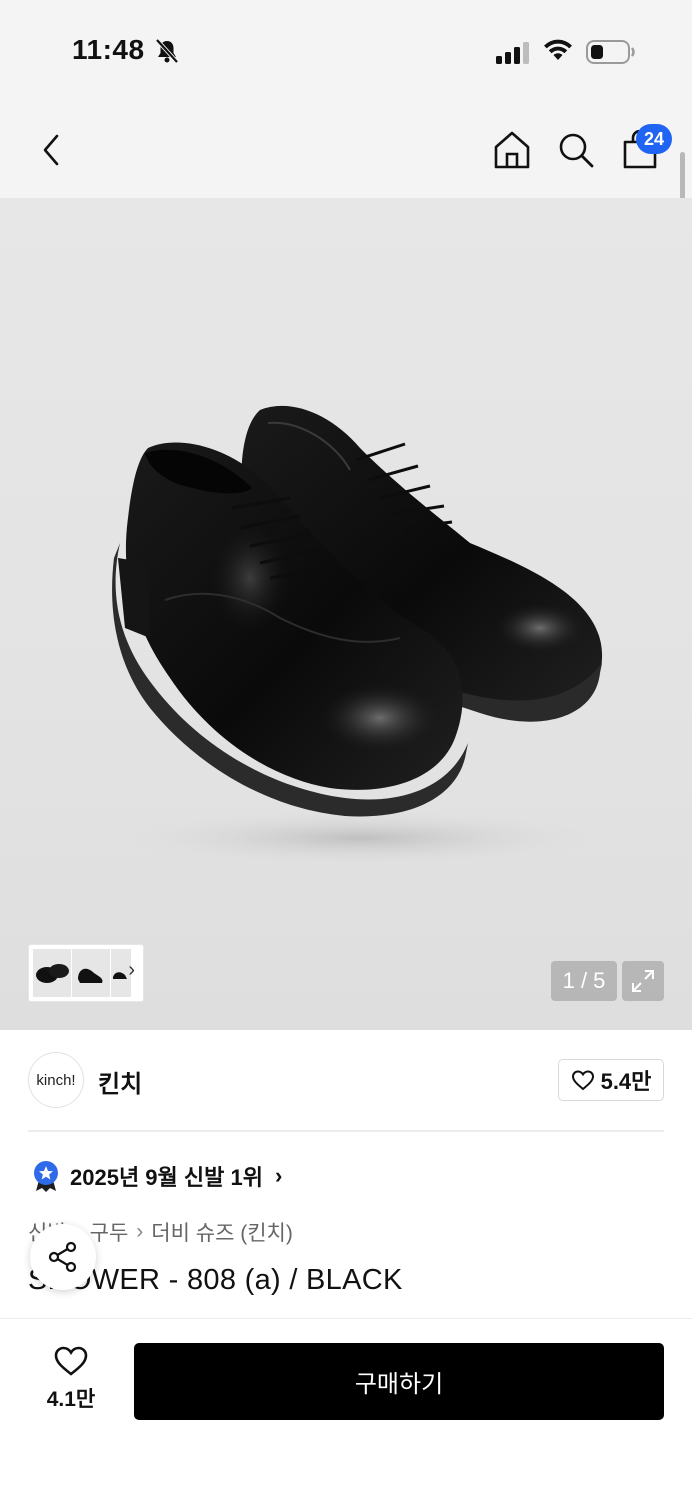 The image size is (692, 1500). I want to click on wishlist-count: 4.1만, so click(71, 1399).